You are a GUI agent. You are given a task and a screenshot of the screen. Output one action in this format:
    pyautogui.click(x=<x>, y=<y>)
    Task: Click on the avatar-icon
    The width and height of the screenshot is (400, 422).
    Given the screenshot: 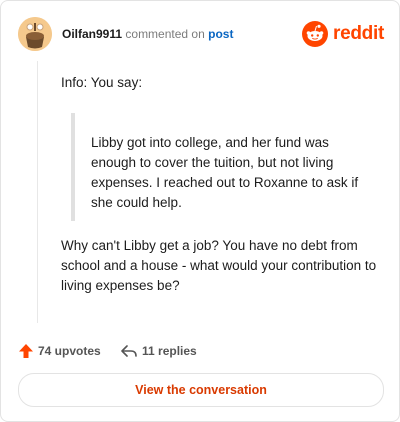 What is the action you would take?
    pyautogui.click(x=35, y=34)
    